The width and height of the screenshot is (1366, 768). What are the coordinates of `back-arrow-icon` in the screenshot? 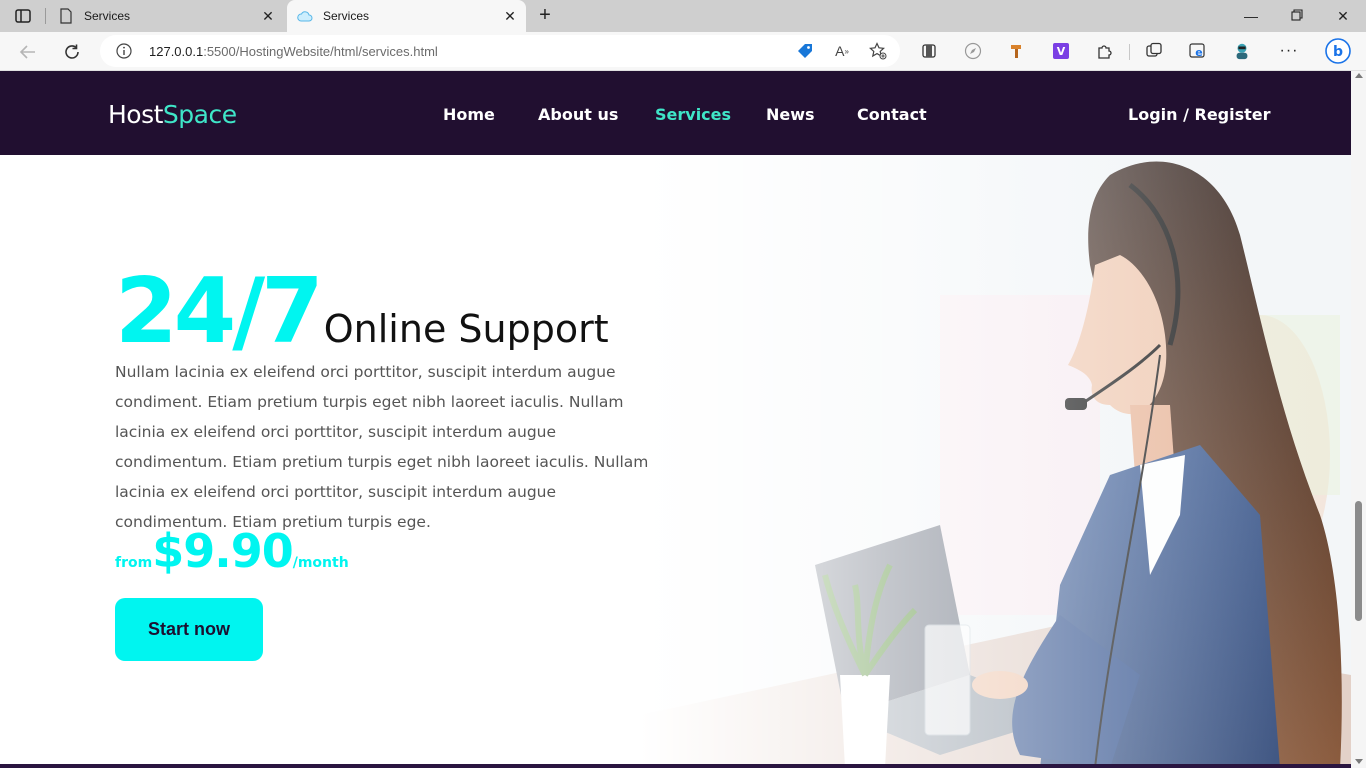 It's located at (28, 52).